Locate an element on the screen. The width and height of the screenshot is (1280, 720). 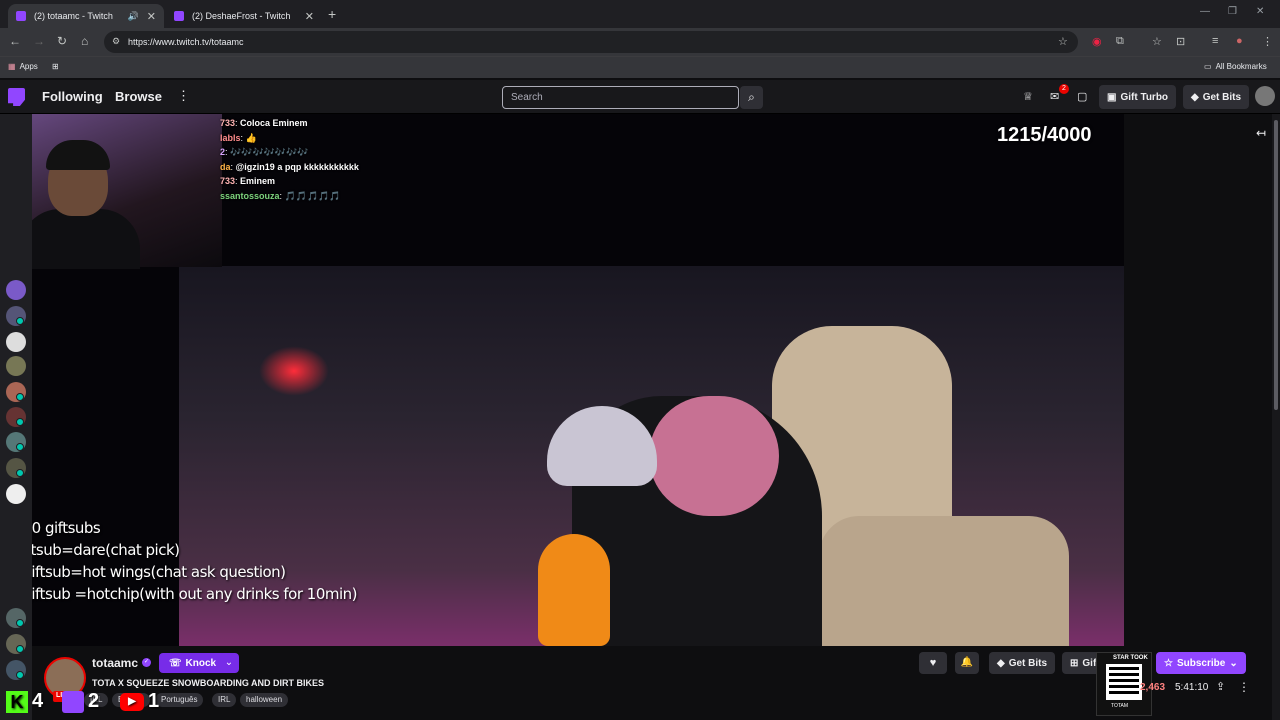
get-bits-channel-label: Get Bits is located at coordinates (1028, 663).